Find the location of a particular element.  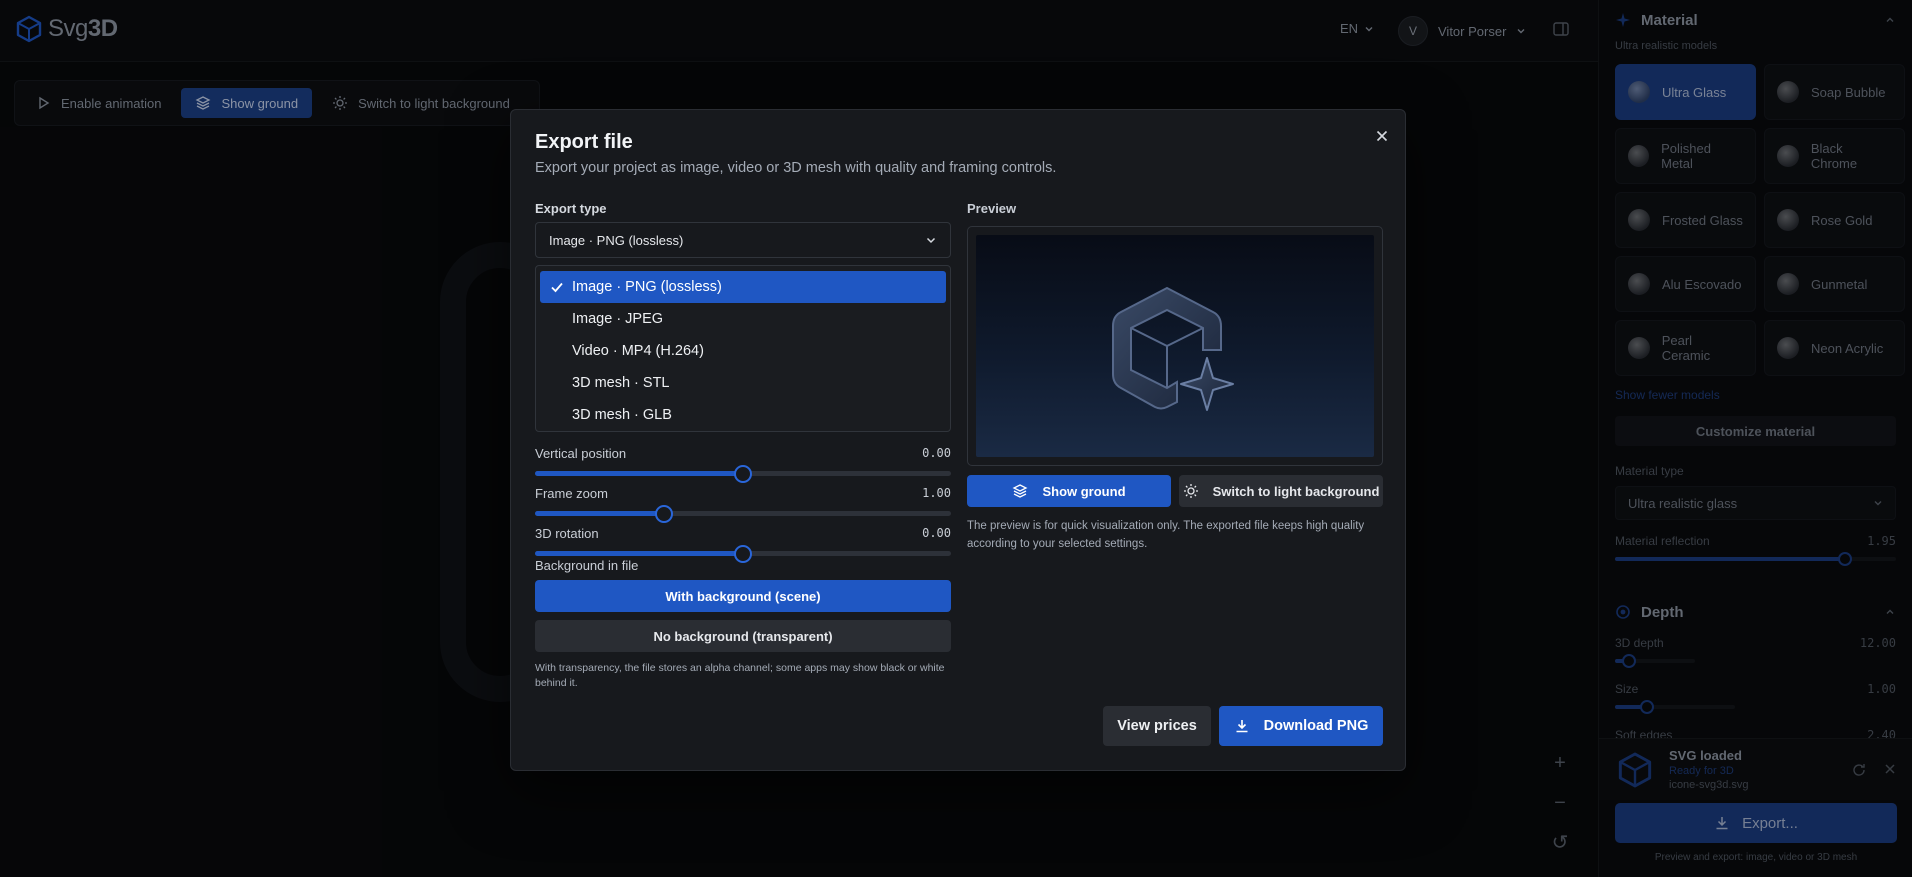

view-prices-button: View prices is located at coordinates (1157, 726).